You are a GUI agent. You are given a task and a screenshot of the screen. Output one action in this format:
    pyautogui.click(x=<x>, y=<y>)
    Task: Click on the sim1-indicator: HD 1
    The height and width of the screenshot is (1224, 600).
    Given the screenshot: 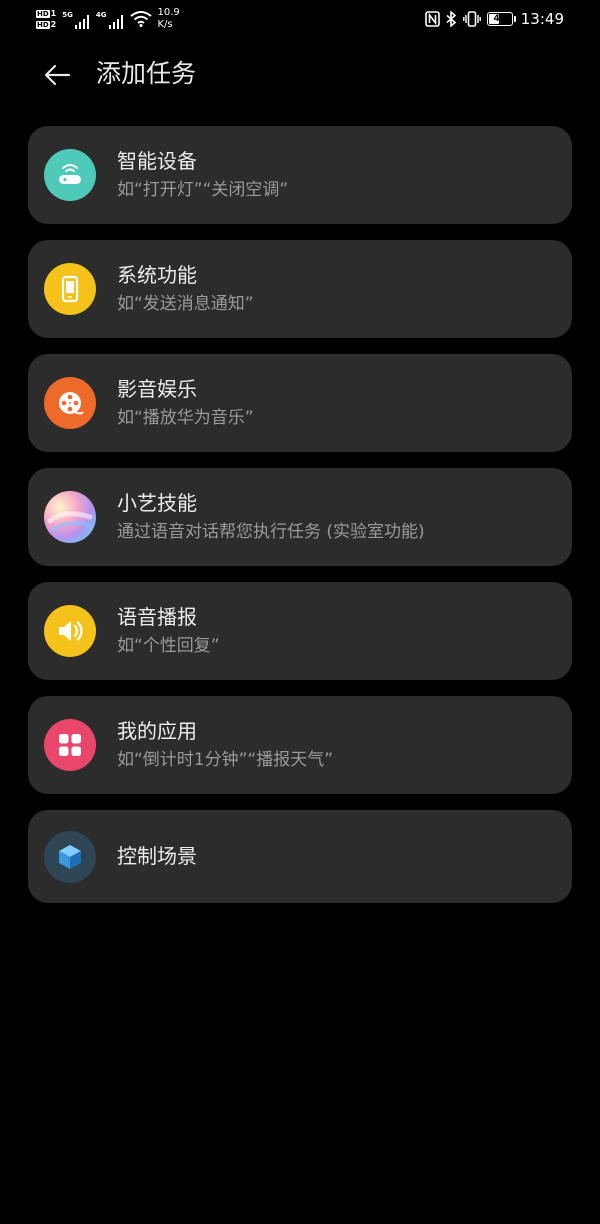 What is the action you would take?
    pyautogui.click(x=46, y=13)
    